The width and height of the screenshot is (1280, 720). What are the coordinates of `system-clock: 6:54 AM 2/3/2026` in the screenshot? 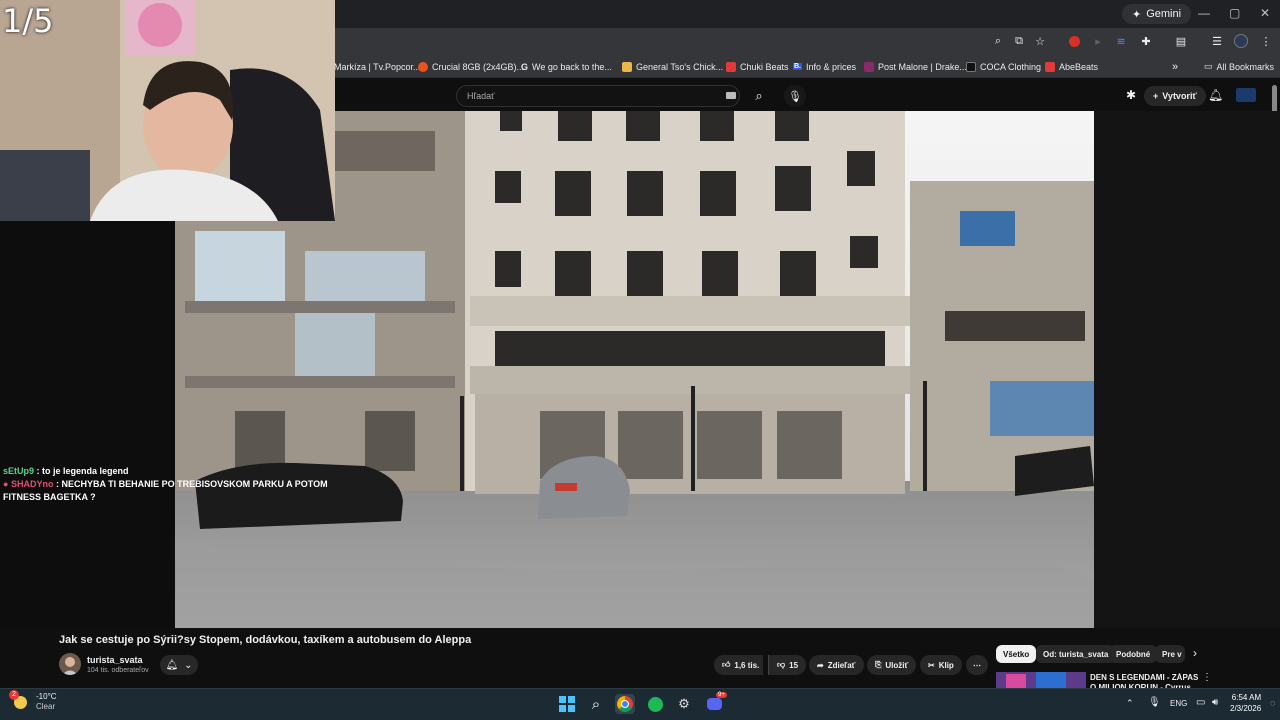 It's located at (1245, 703).